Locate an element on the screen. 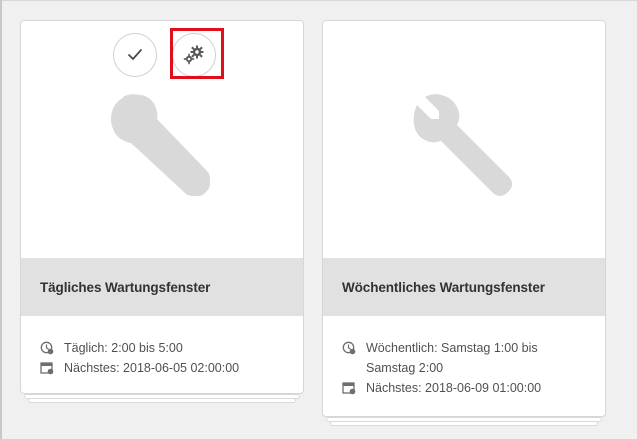 The width and height of the screenshot is (637, 439). card-title-bar: Tägliches Wartungsfenster is located at coordinates (162, 287).